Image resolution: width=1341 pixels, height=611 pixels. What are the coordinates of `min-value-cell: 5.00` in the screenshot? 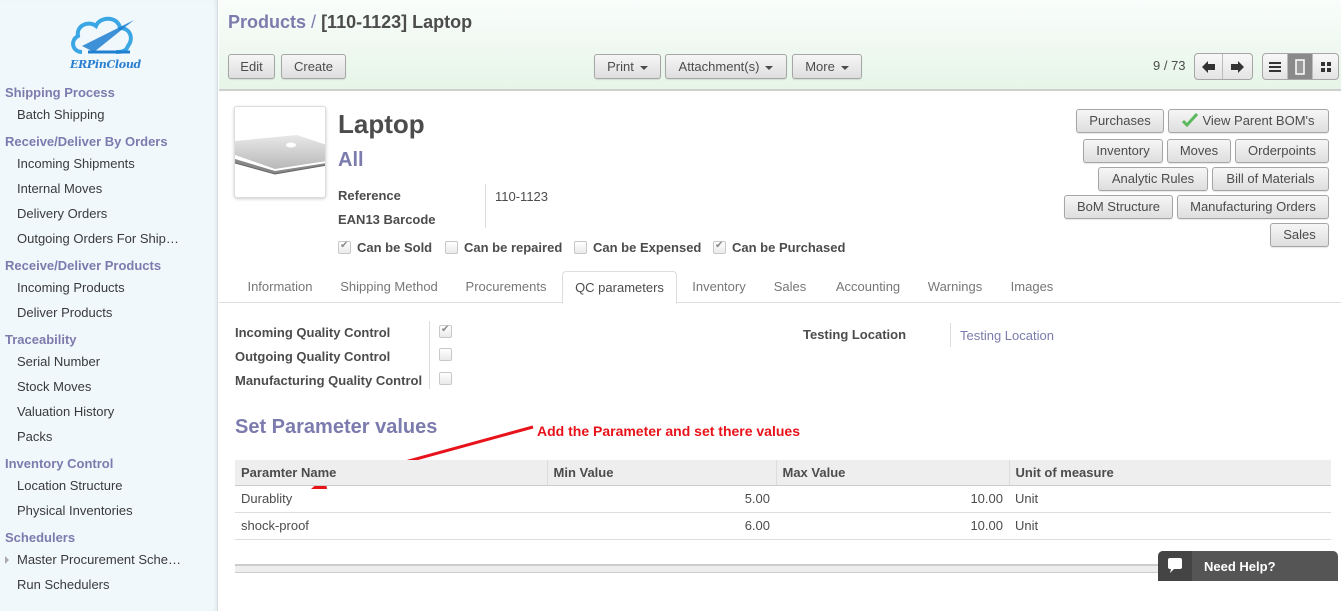 It's located at (661, 499).